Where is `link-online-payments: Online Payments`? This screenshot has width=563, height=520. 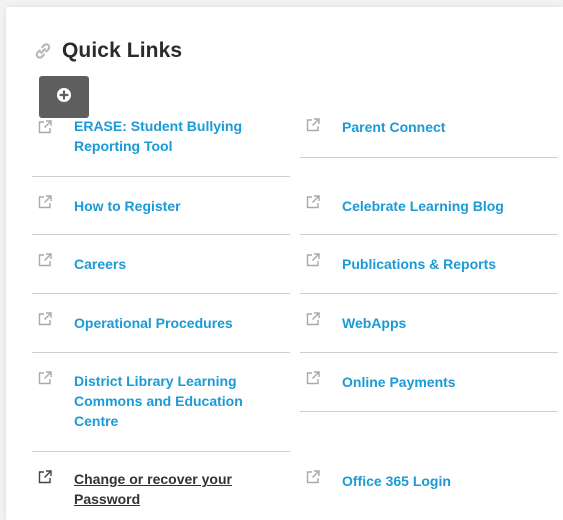
link-online-payments: Online Payments is located at coordinates (448, 382).